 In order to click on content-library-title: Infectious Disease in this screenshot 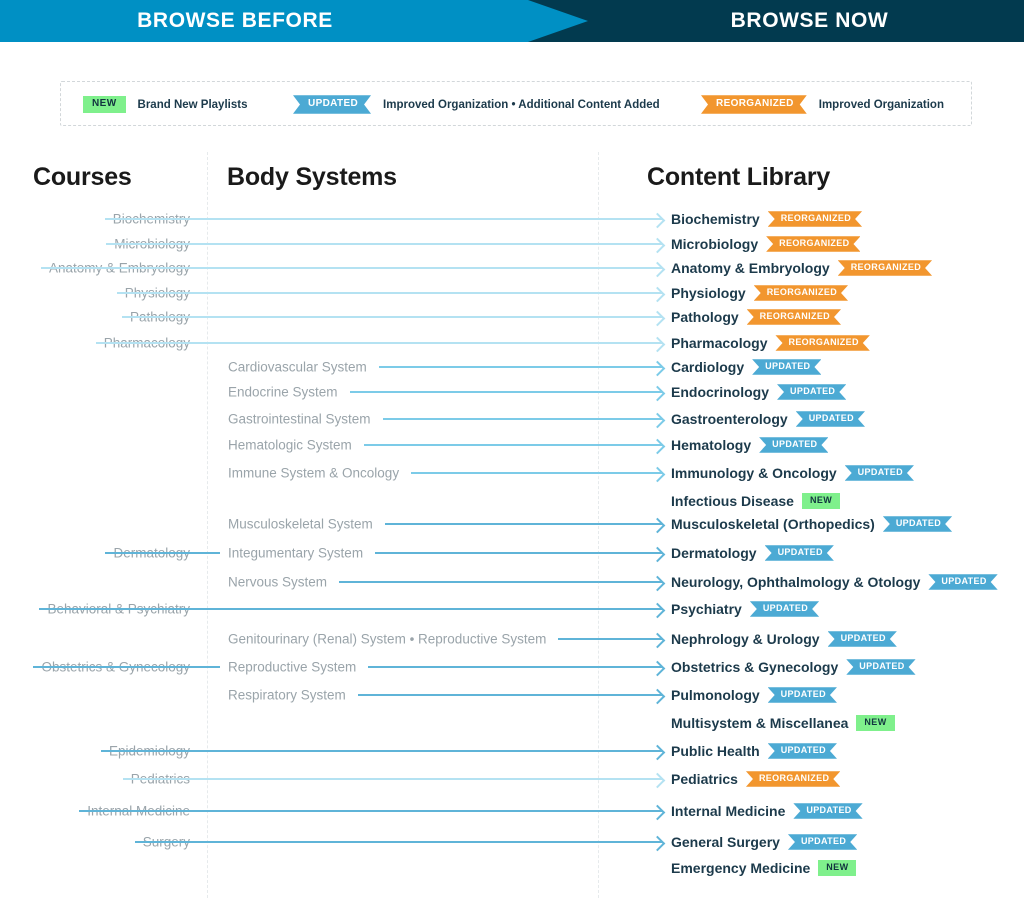, I will do `click(732, 501)`.